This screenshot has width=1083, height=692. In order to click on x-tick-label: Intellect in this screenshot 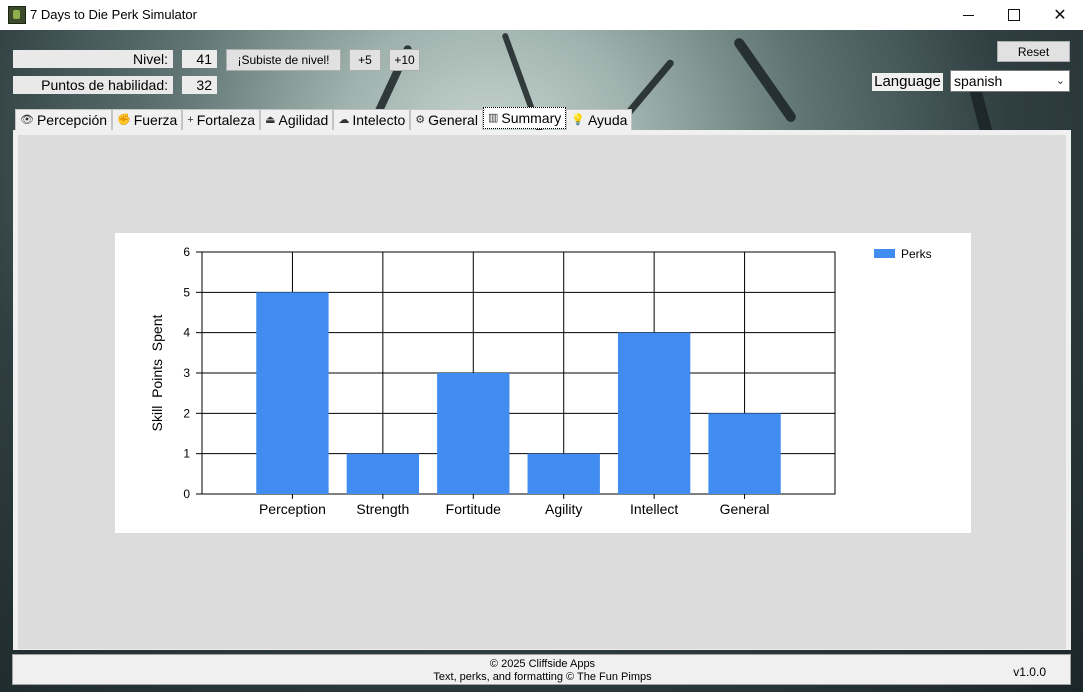, I will do `click(654, 509)`.